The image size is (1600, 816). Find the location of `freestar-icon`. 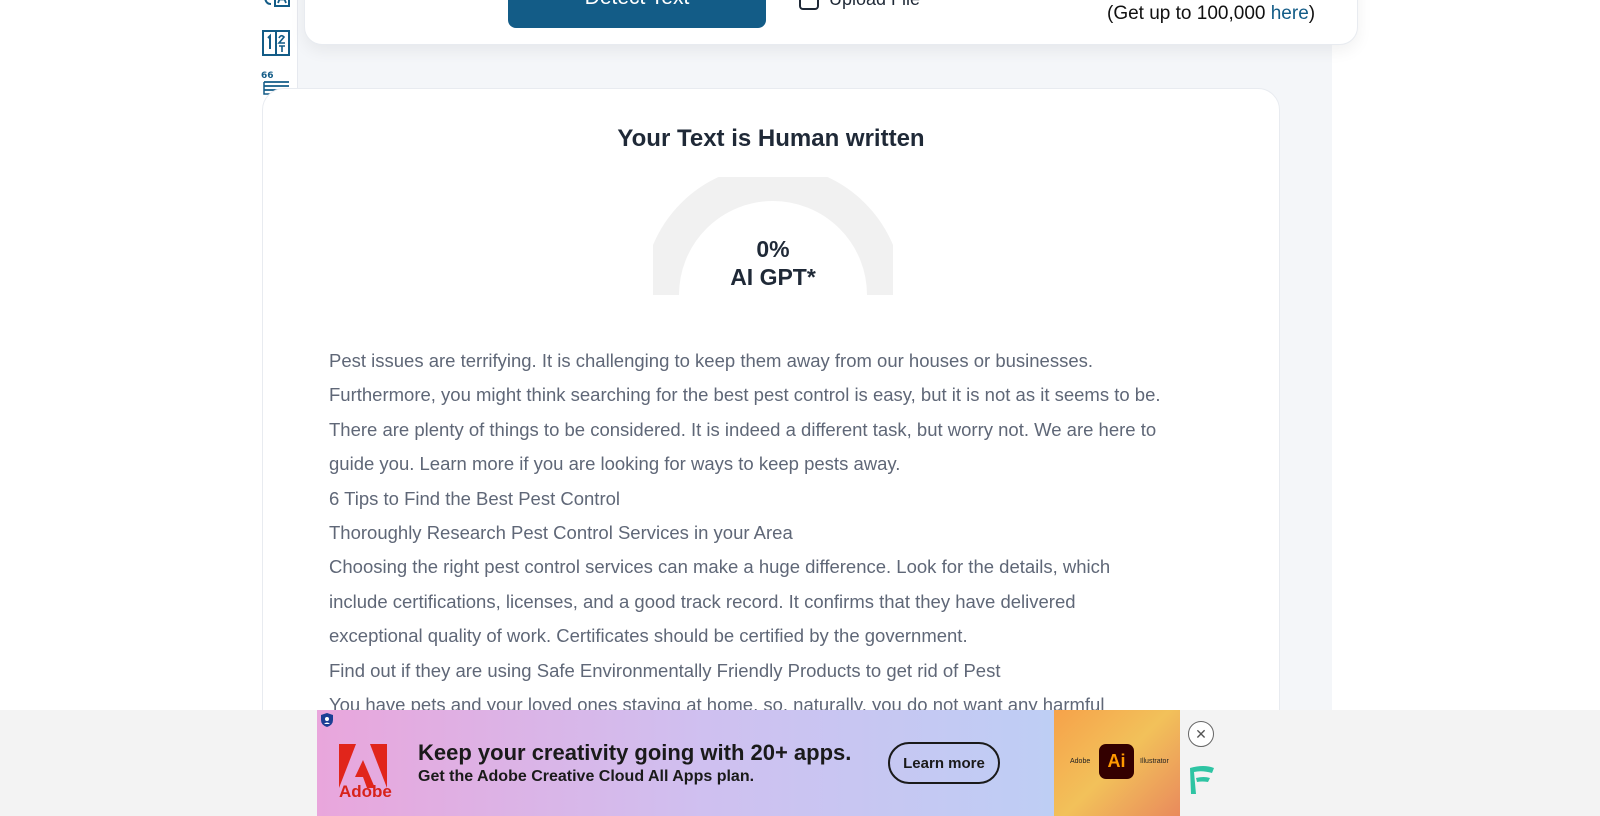

freestar-icon is located at coordinates (1201, 780).